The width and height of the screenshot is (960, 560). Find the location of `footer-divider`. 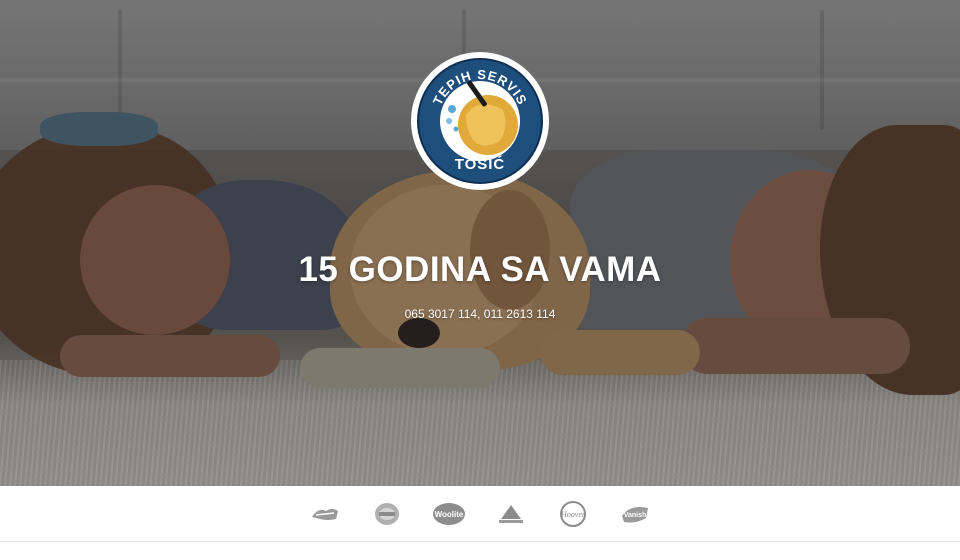

footer-divider is located at coordinates (480, 541).